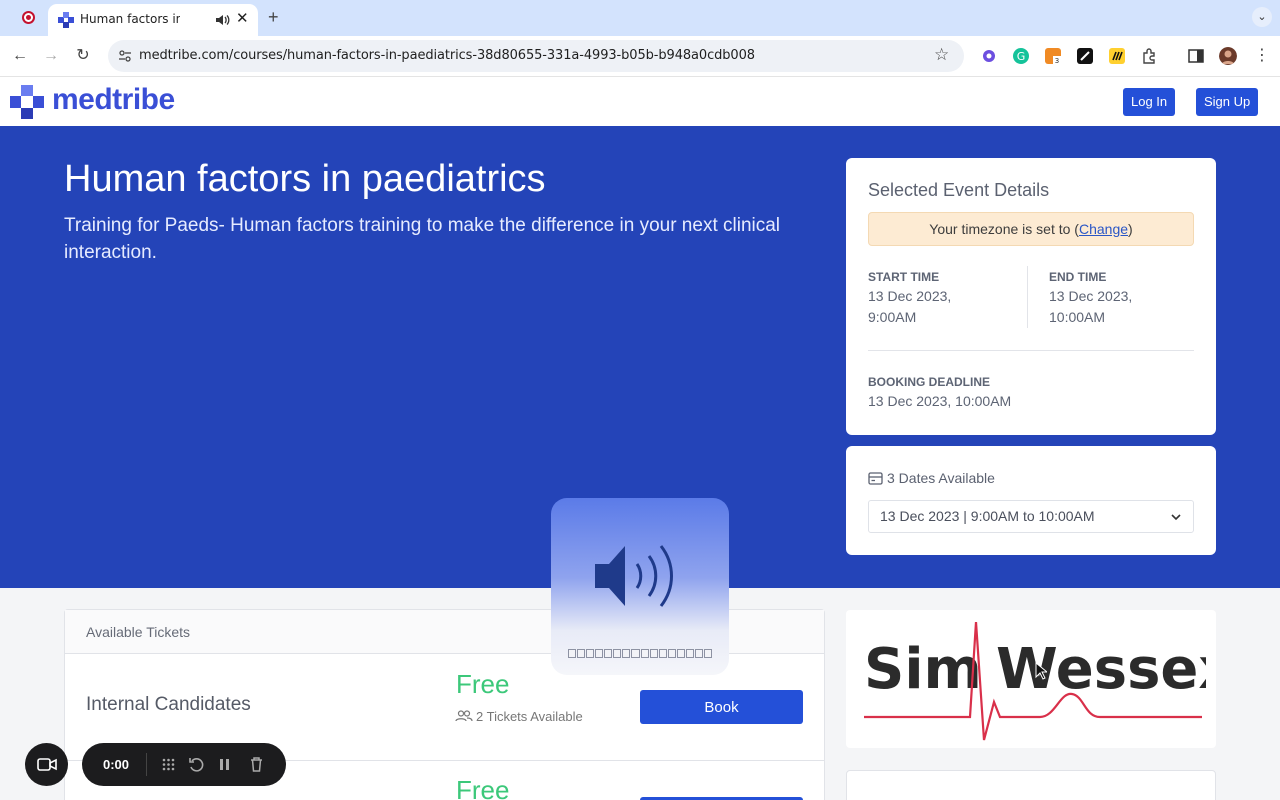  What do you see at coordinates (222, 20) in the screenshot?
I see `tab-audio-playing-icon` at bounding box center [222, 20].